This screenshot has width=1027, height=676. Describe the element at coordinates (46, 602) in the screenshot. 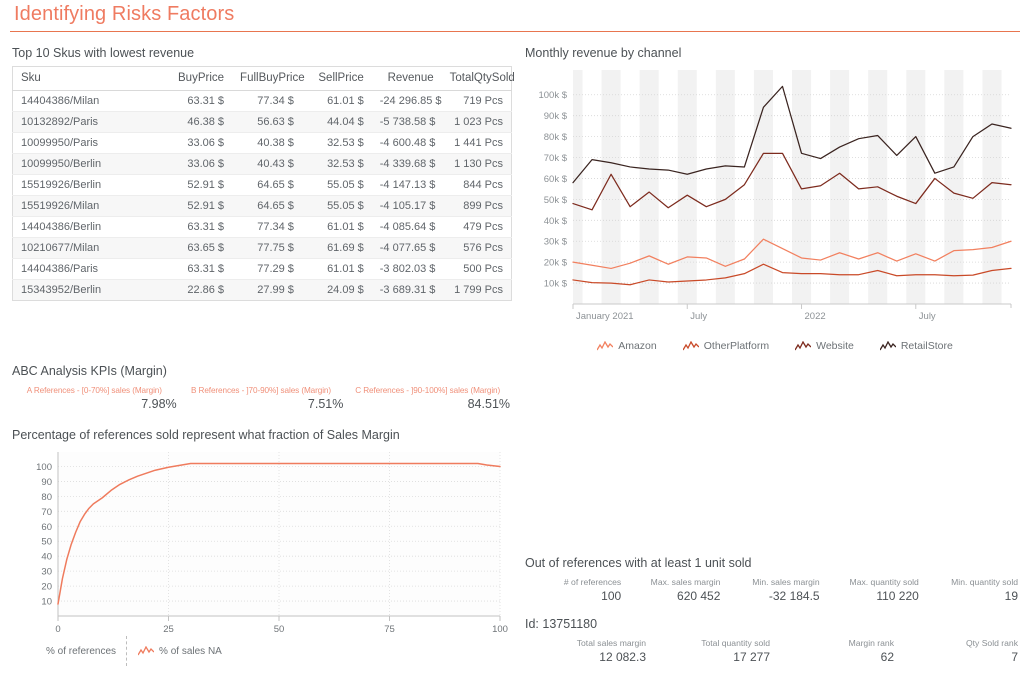

I see `svg-text: 10` at that location.